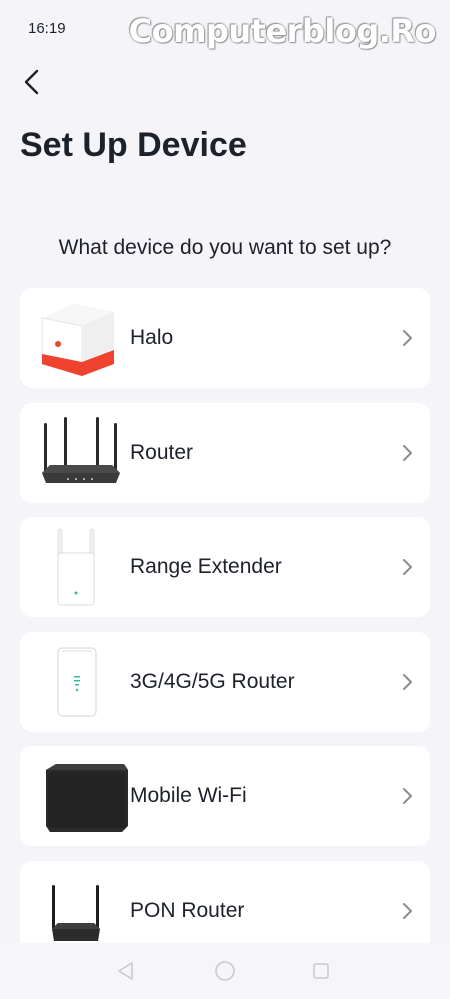  I want to click on mobile-wifi-device-icon, so click(87, 798).